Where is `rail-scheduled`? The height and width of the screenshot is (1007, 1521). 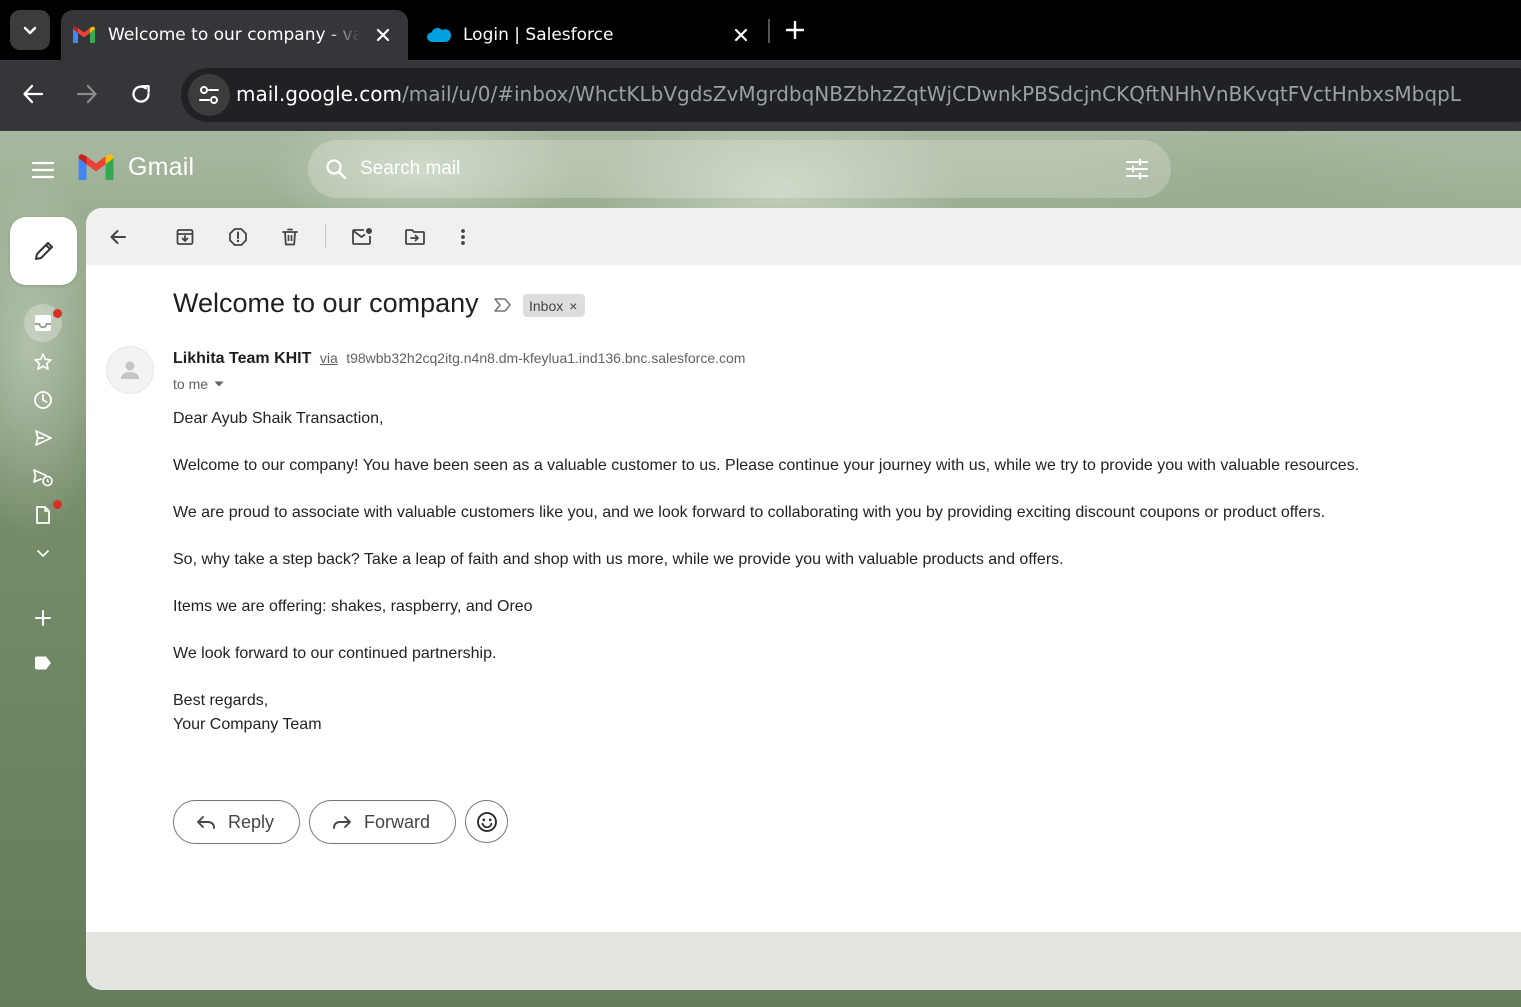 rail-scheduled is located at coordinates (43, 477).